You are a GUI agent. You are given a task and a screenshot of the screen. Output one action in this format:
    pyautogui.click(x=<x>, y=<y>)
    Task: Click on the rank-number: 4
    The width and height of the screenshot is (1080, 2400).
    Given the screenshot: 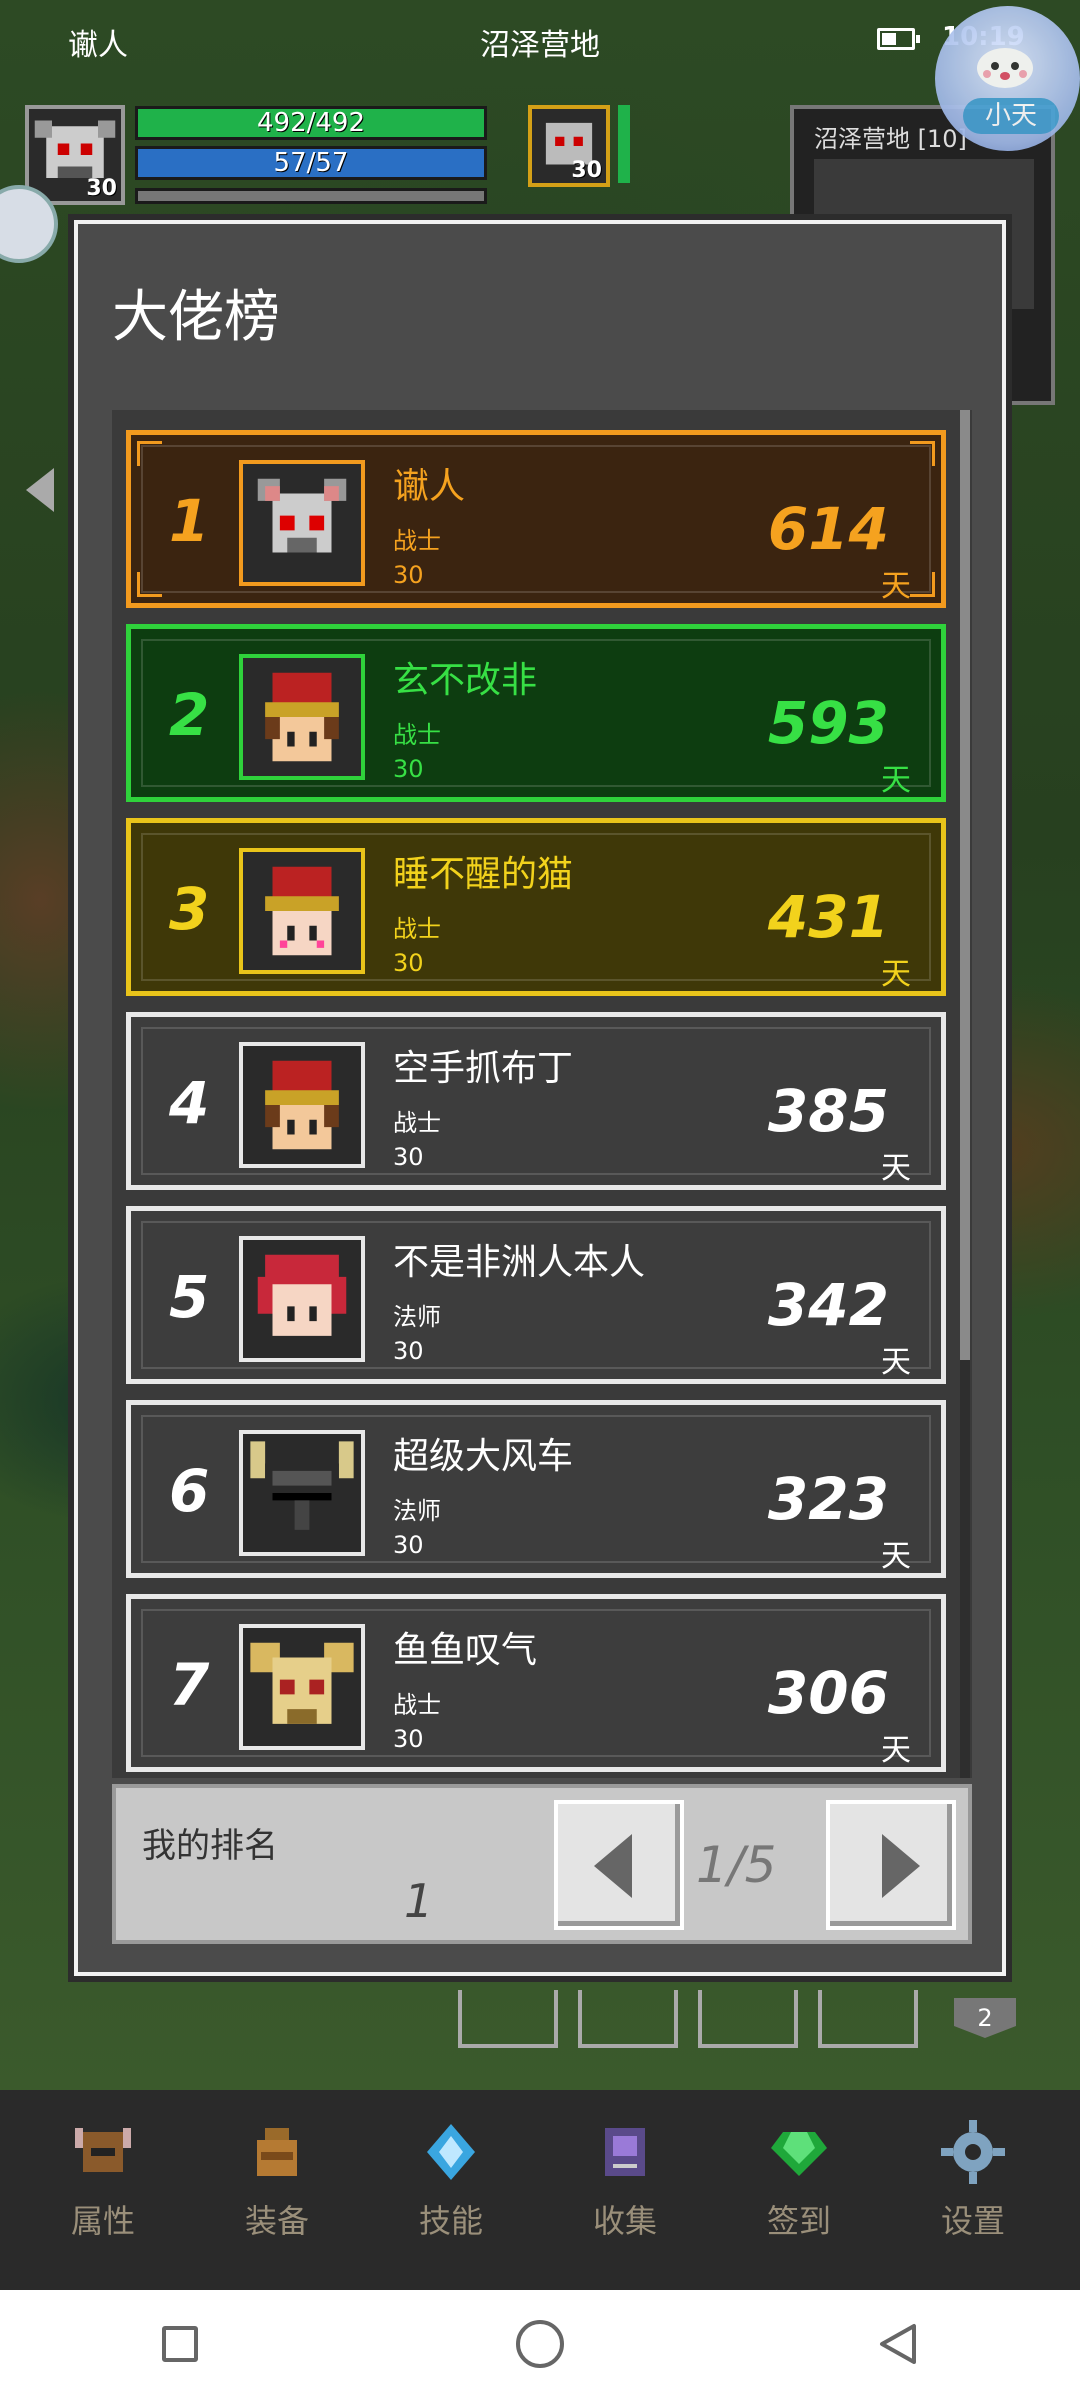 What is the action you would take?
    pyautogui.click(x=189, y=1103)
    